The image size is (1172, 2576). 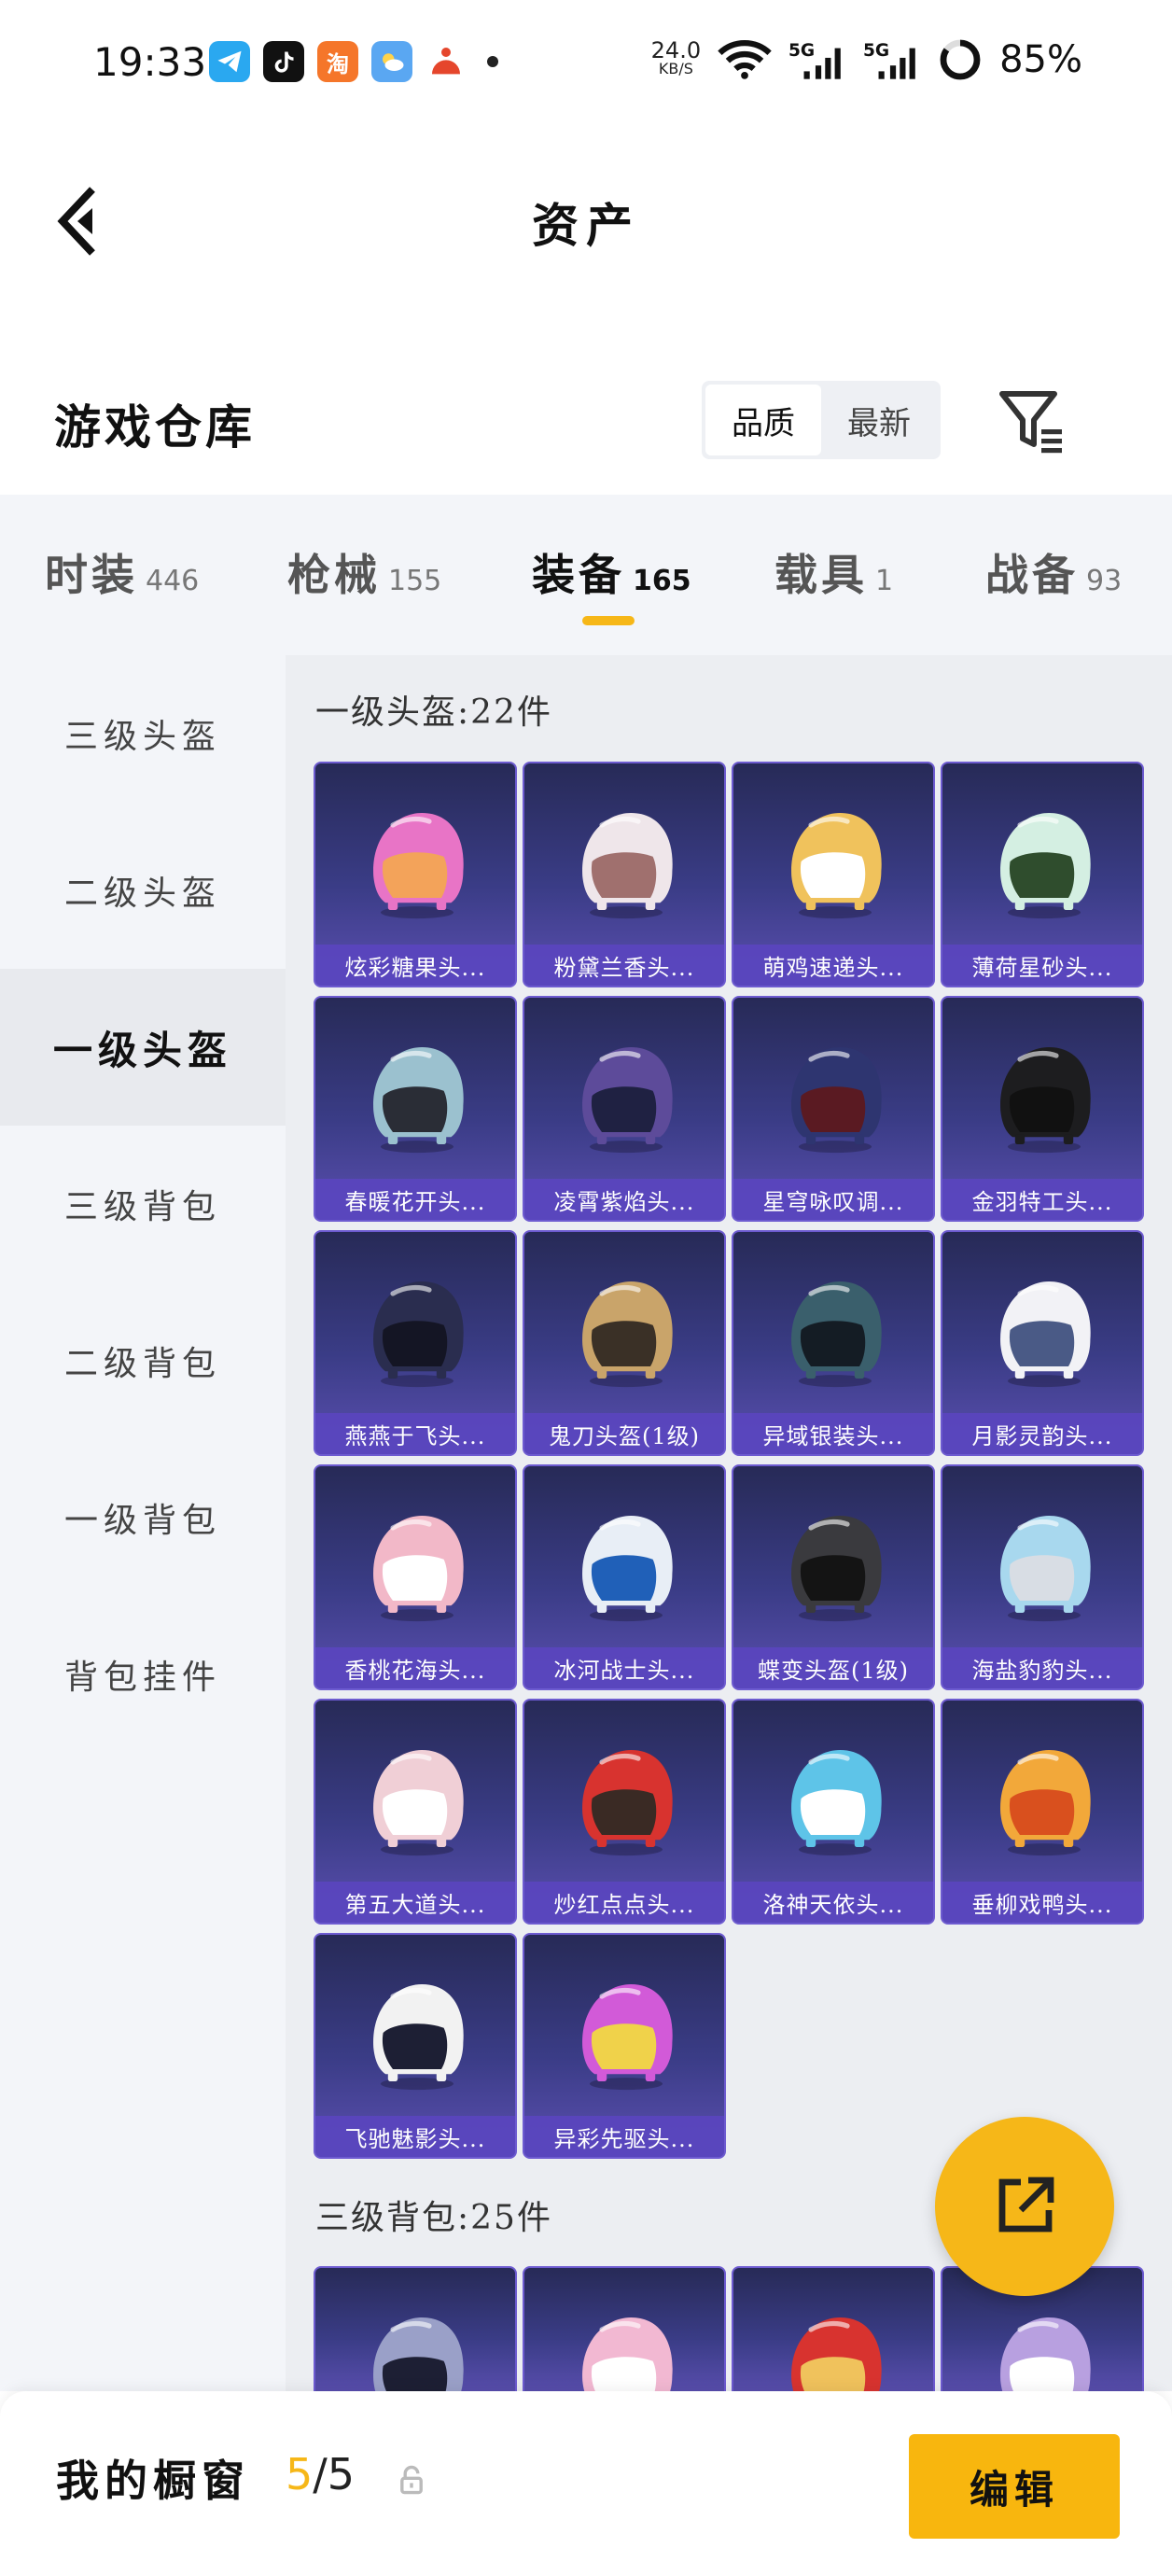 I want to click on signal-5g-icon: 5G, so click(x=814, y=60).